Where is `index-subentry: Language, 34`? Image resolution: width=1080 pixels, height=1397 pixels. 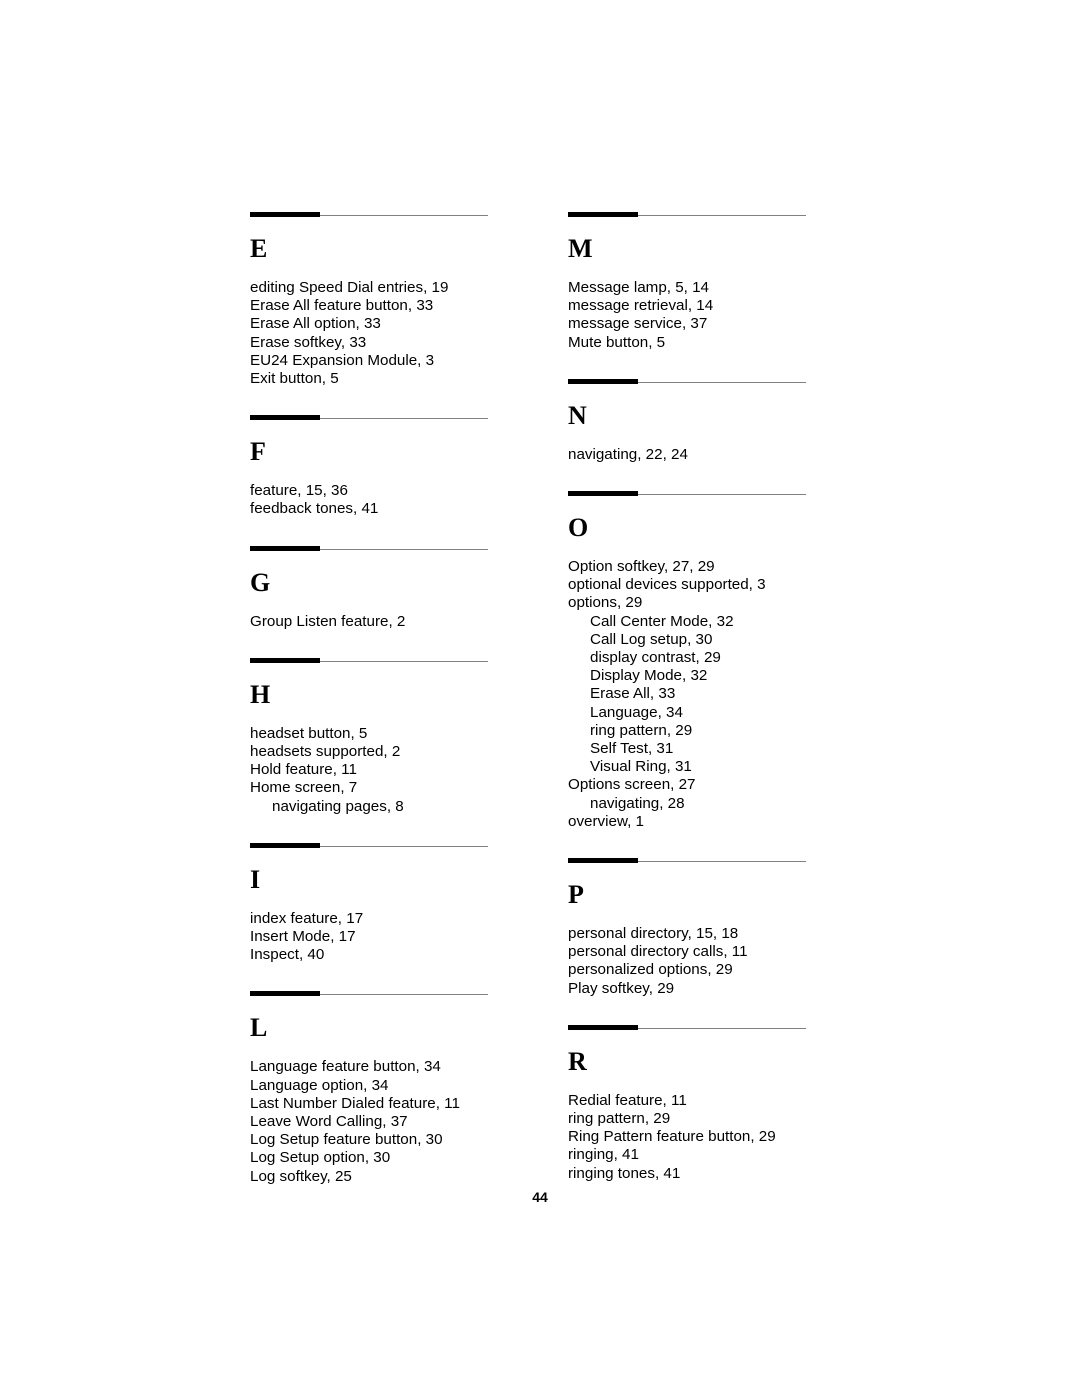
index-subentry: Language, 34 is located at coordinates (636, 712).